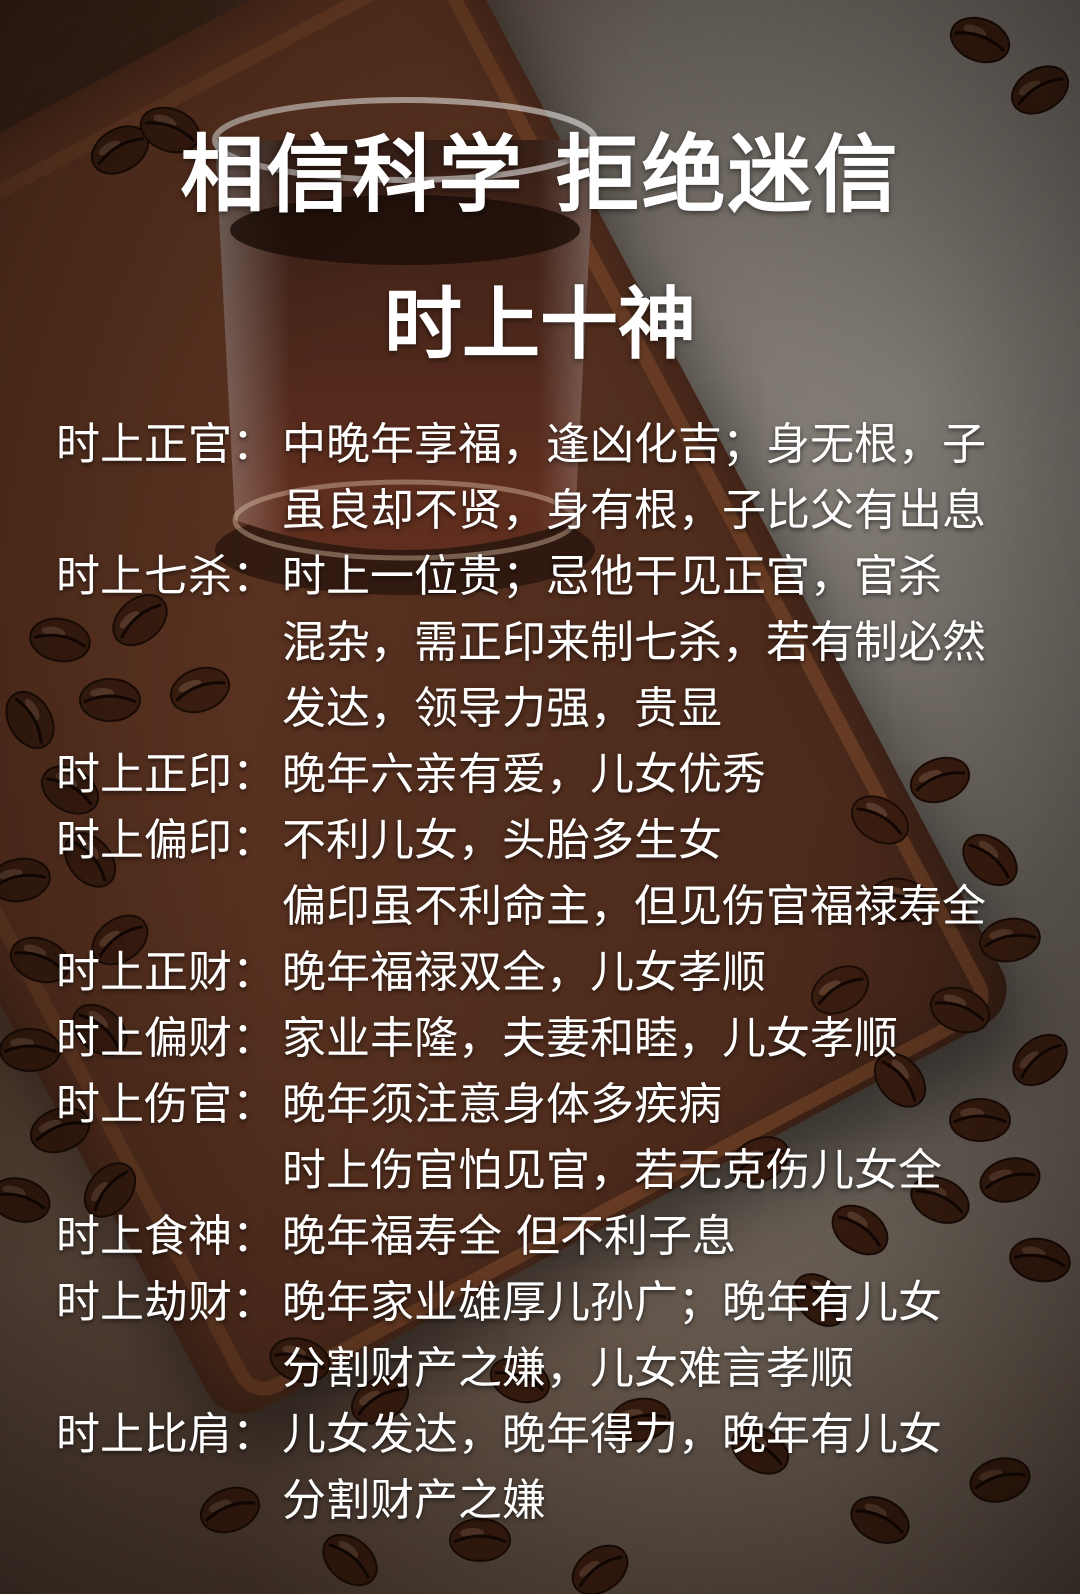  Describe the element at coordinates (634, 906) in the screenshot. I see `entry-line: 偏印虽不利命主，但见伤官福禄寿全` at that location.